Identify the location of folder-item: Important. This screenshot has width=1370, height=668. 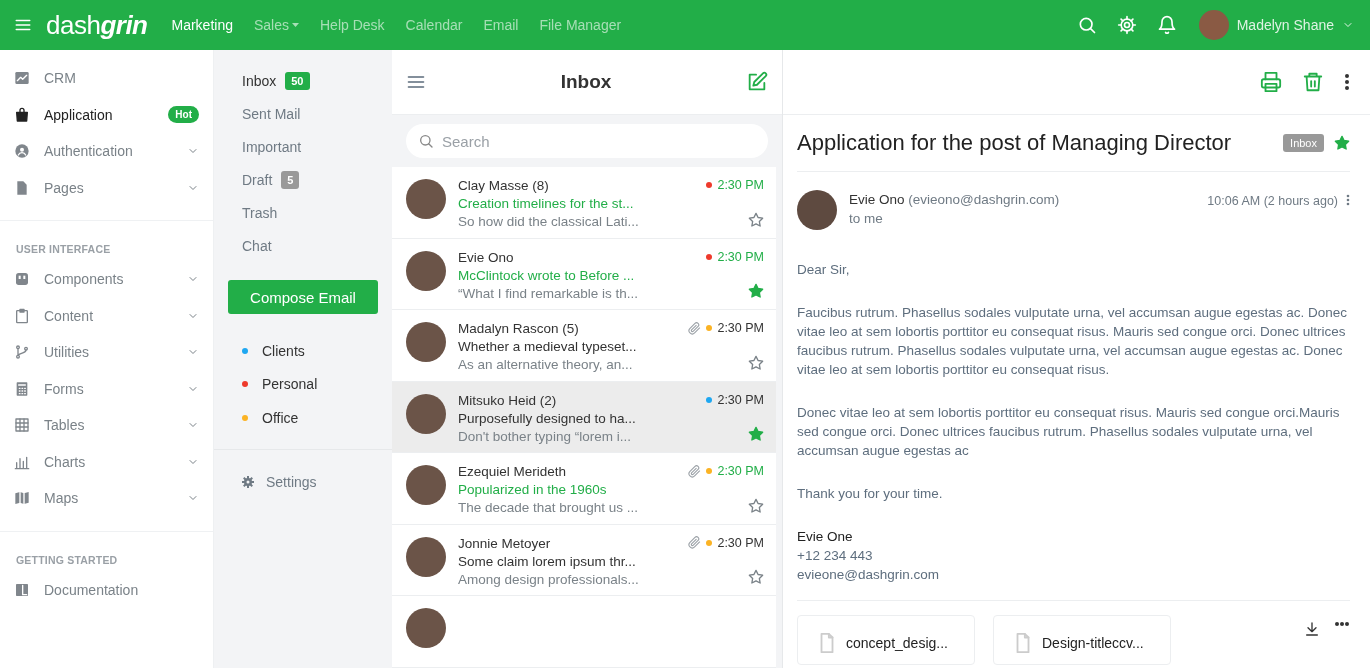
(303, 146).